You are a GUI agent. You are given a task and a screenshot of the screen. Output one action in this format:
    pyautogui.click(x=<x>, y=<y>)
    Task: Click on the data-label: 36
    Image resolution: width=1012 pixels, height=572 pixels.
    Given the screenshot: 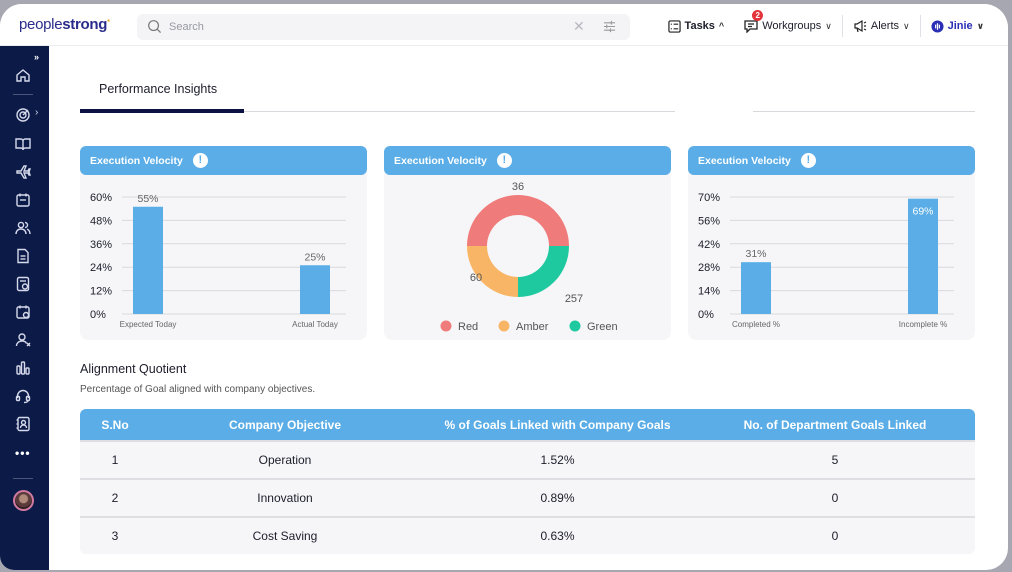 What is the action you would take?
    pyautogui.click(x=518, y=187)
    